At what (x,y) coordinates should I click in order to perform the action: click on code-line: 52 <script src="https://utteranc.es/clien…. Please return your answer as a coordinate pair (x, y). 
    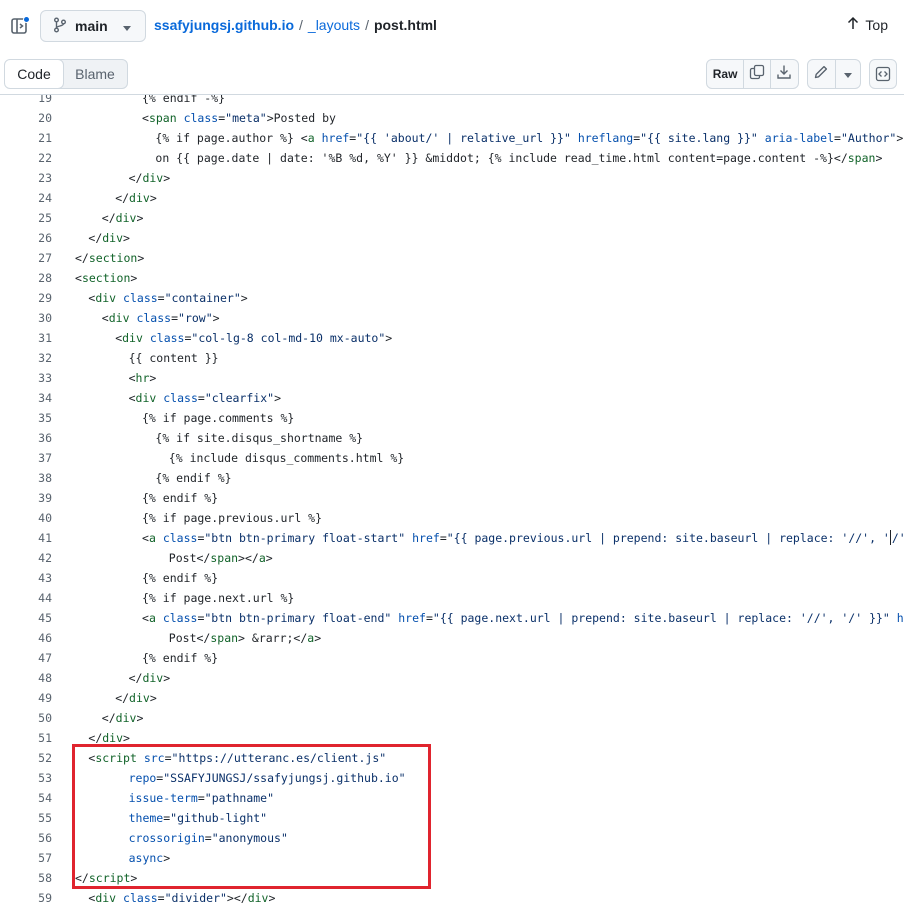
    Looking at the image, I should click on (452, 758).